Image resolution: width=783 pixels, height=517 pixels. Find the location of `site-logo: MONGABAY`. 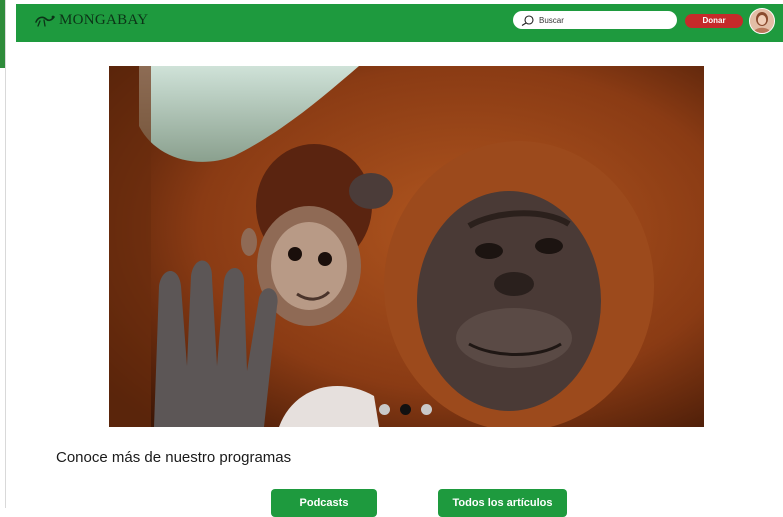

site-logo: MONGABAY is located at coordinates (91, 20).